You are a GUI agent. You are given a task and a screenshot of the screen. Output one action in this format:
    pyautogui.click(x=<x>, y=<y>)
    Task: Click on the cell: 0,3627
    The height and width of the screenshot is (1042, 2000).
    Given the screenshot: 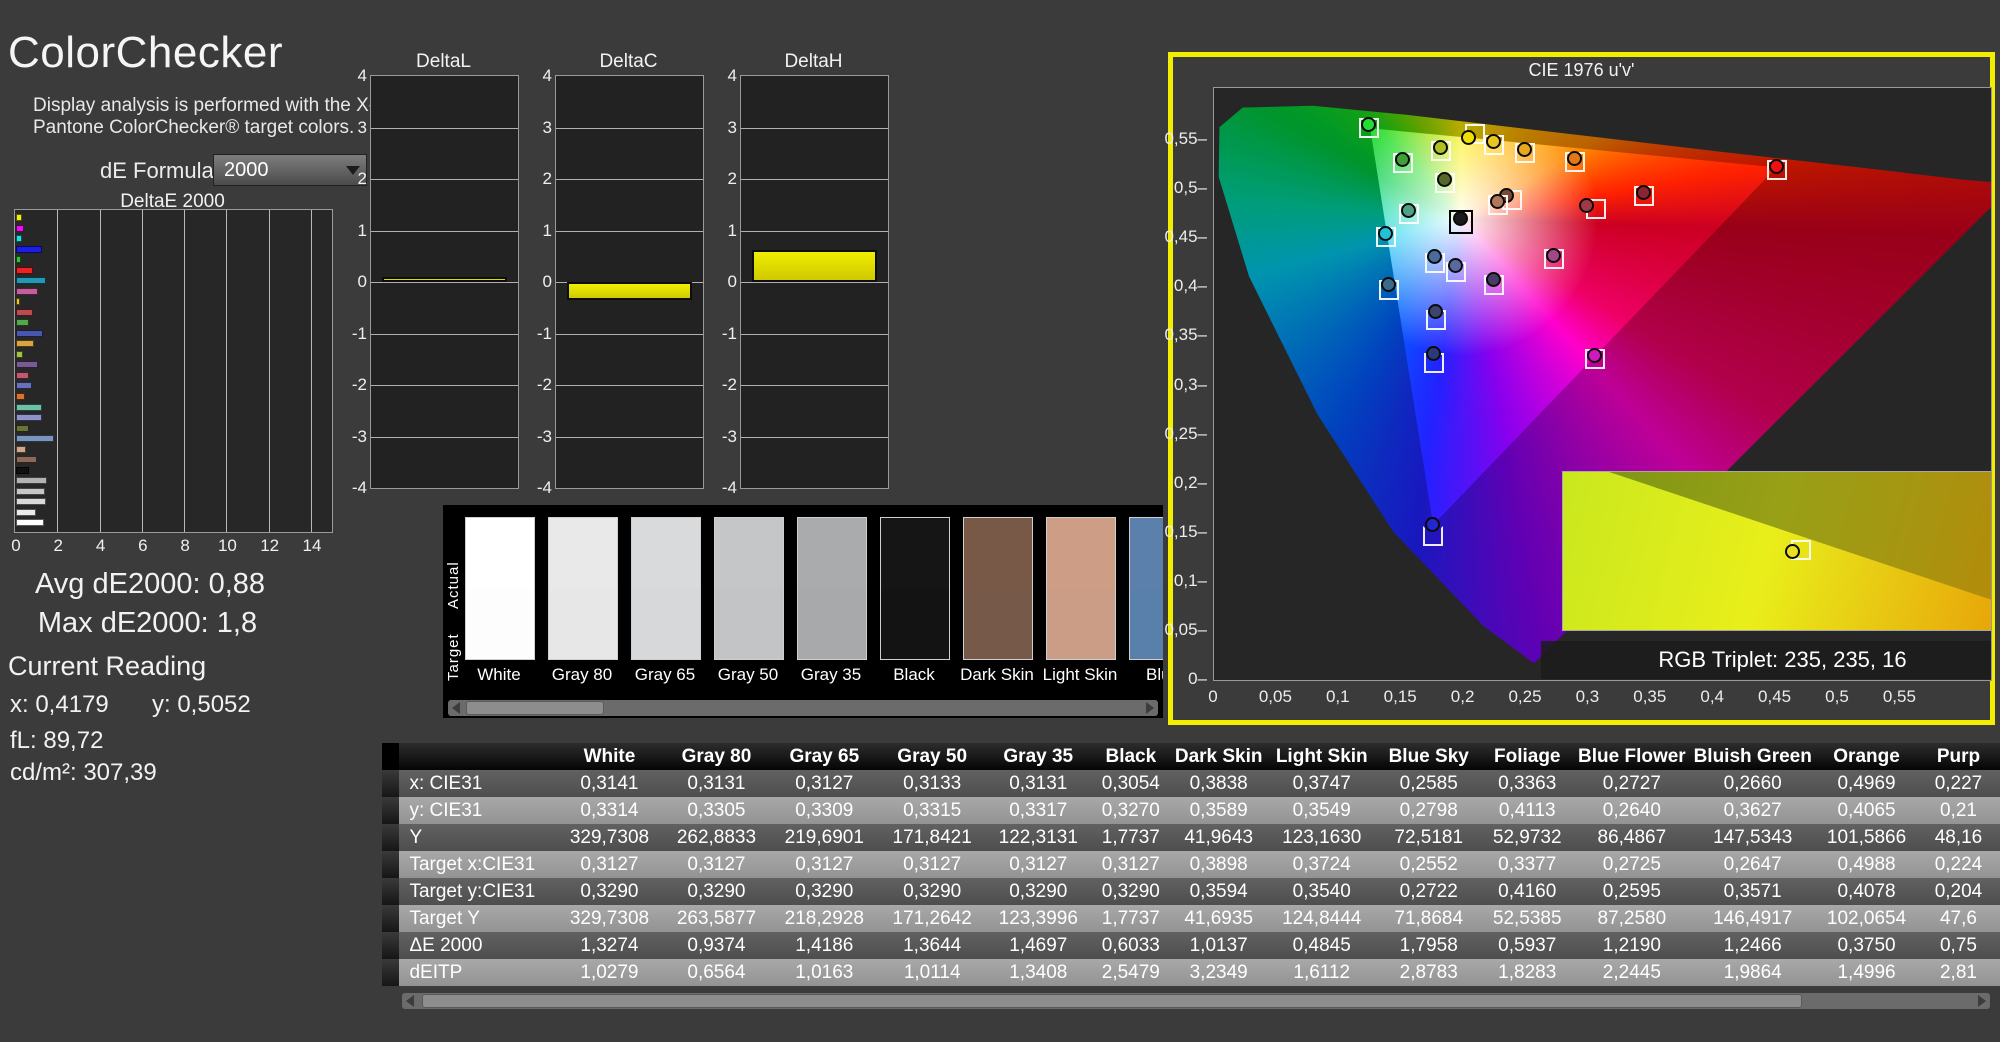 What is the action you would take?
    pyautogui.click(x=1753, y=810)
    